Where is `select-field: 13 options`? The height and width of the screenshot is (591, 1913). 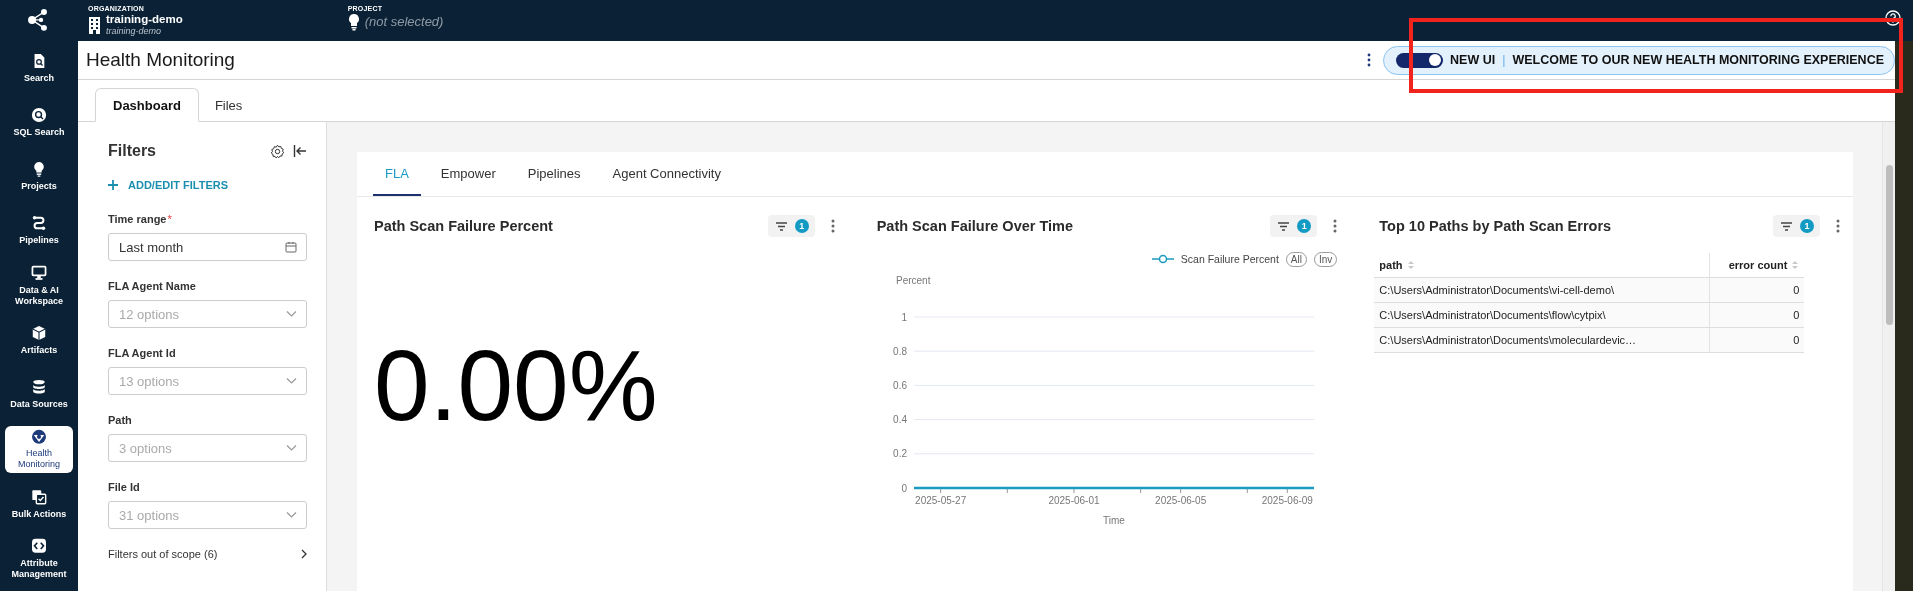 select-field: 13 options is located at coordinates (207, 381).